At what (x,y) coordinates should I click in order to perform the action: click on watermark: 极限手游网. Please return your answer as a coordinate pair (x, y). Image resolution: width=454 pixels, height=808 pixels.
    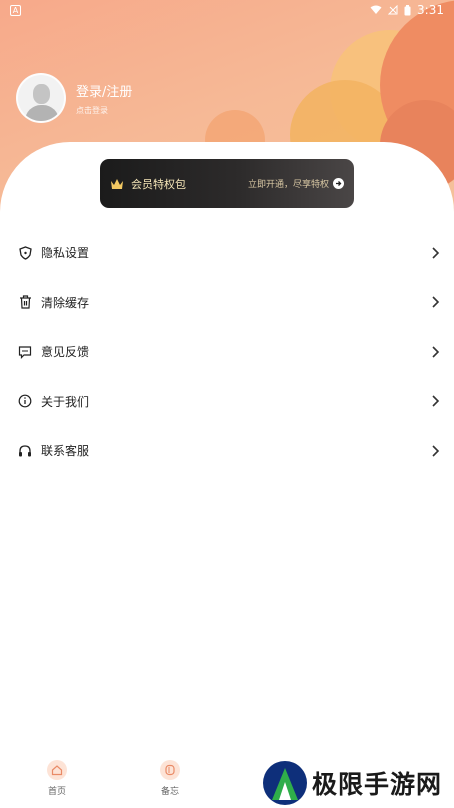
    Looking at the image, I should click on (352, 783).